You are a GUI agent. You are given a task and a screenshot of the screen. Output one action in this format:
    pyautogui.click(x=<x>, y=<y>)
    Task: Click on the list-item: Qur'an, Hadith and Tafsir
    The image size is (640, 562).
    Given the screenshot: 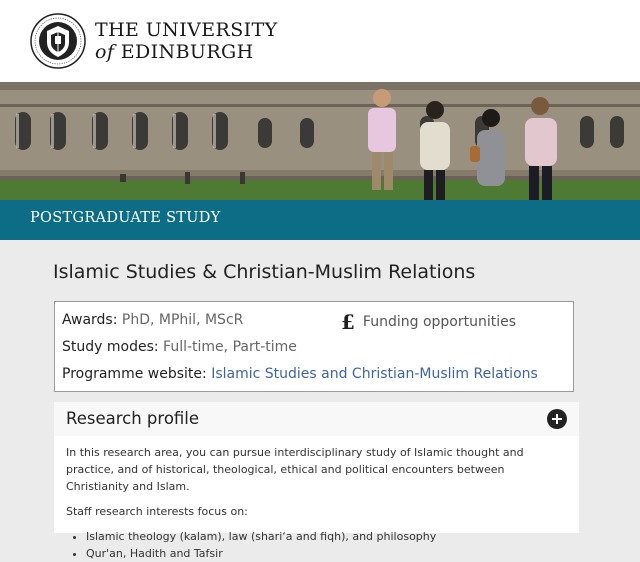 What is the action you would take?
    pyautogui.click(x=326, y=553)
    